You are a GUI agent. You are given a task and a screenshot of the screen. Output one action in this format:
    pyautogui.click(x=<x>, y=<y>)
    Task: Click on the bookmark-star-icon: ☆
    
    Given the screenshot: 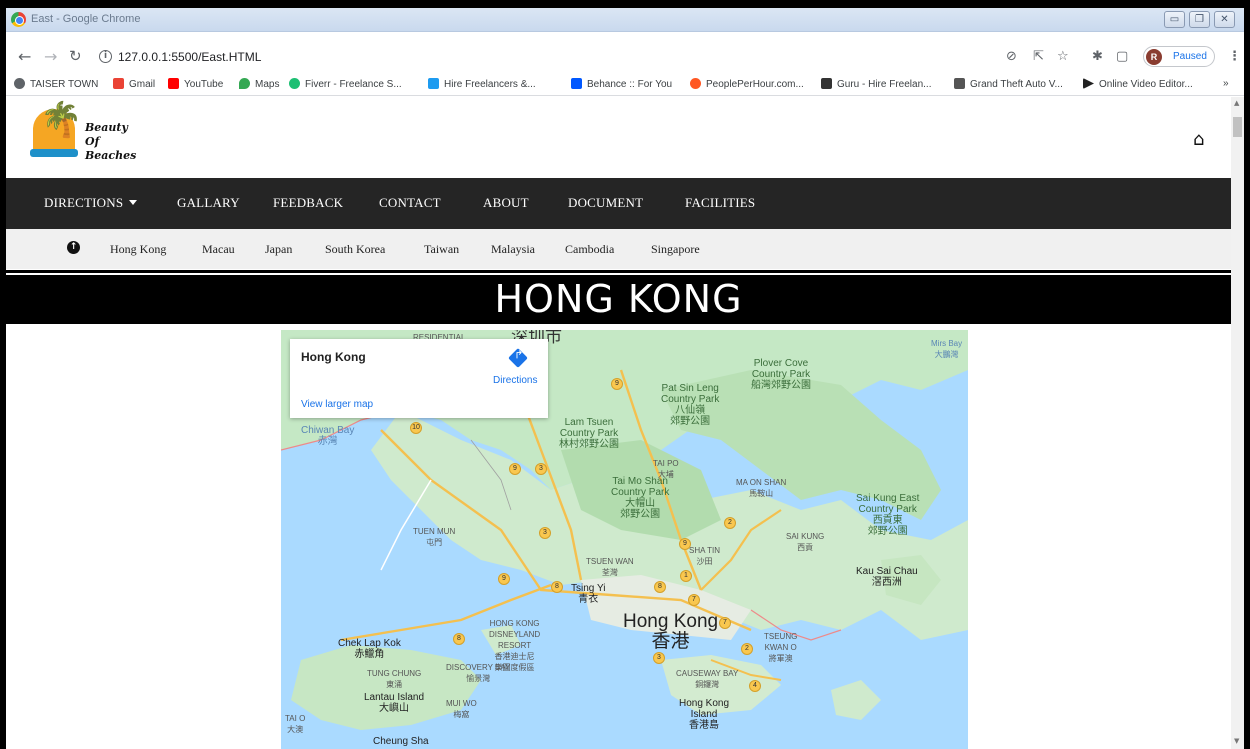 What is the action you would take?
    pyautogui.click(x=1063, y=56)
    